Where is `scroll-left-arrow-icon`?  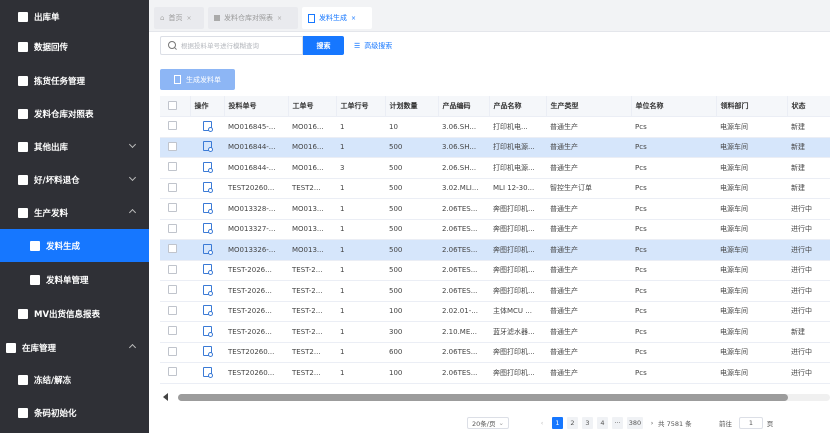 scroll-left-arrow-icon is located at coordinates (165, 397).